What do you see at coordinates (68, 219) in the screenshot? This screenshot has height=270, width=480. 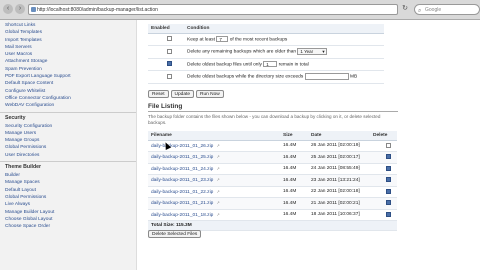 I see `sidebar-item: Choose Global Layout` at bounding box center [68, 219].